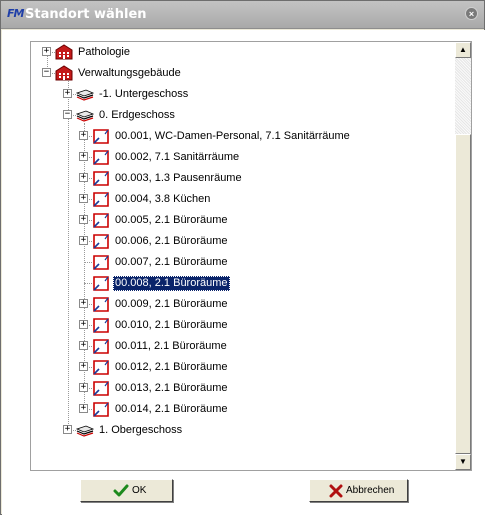 This screenshot has width=485, height=515. I want to click on scroll-thumb, so click(463, 294).